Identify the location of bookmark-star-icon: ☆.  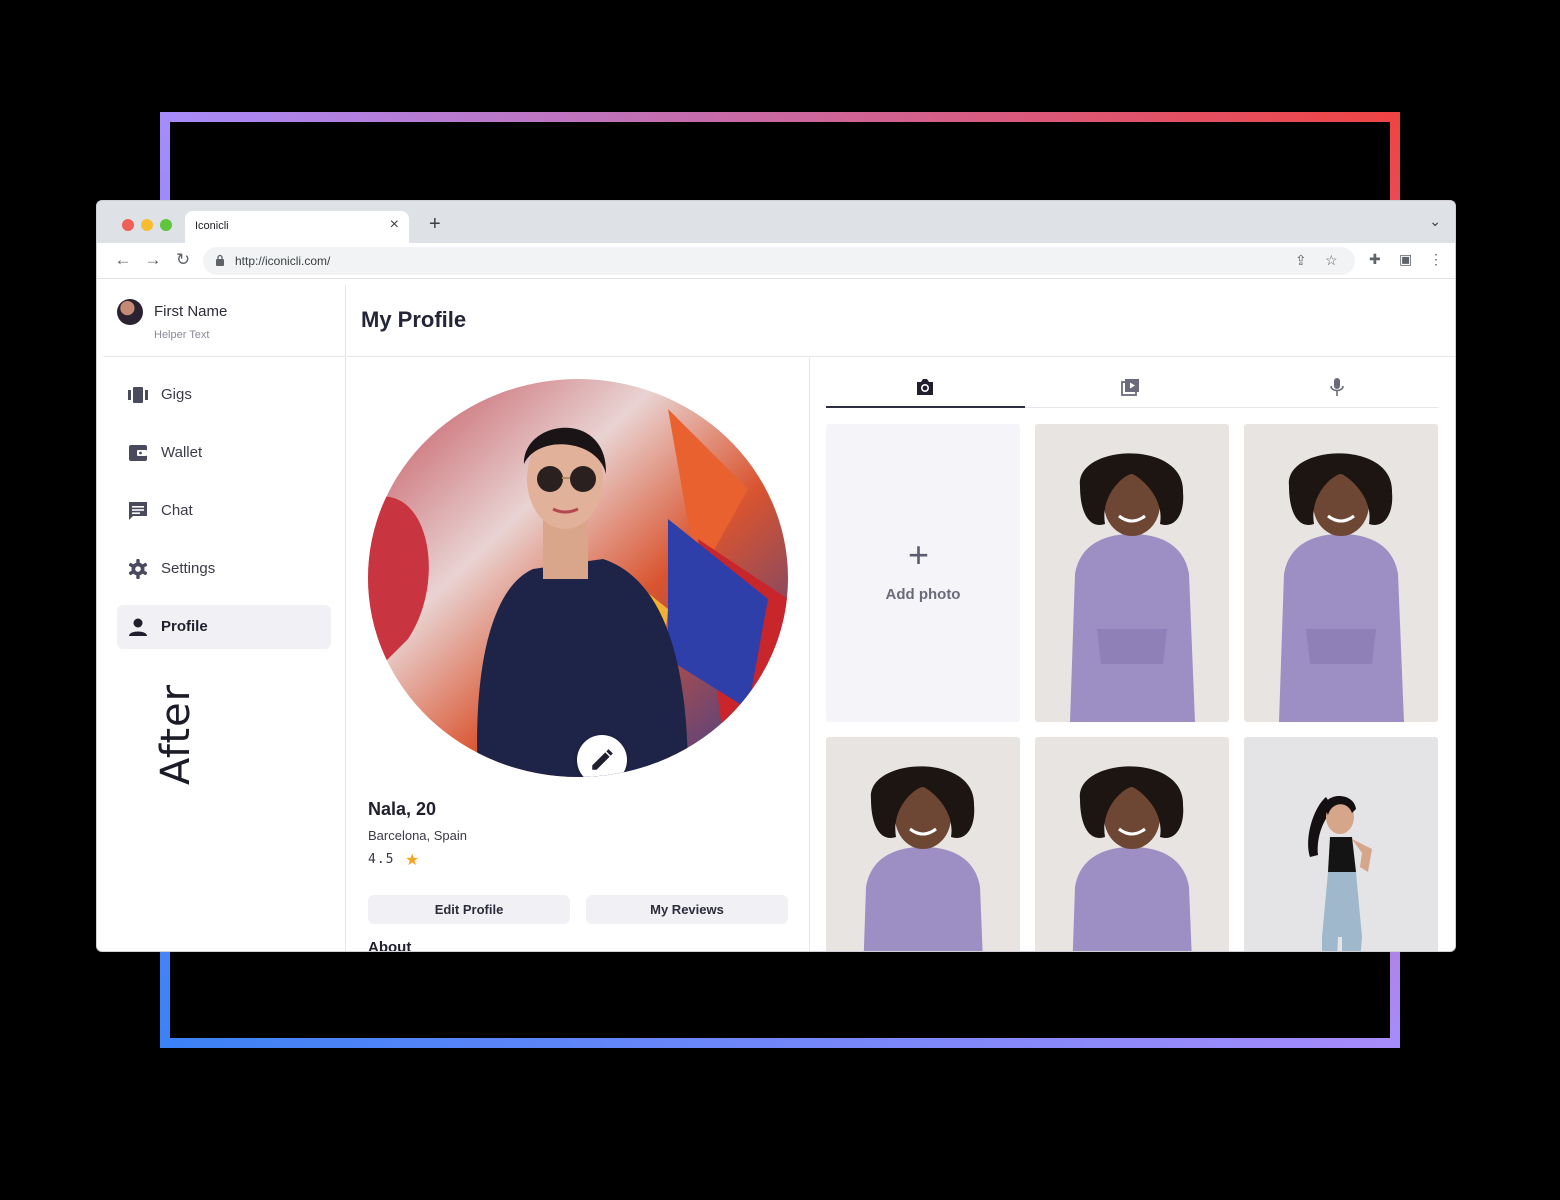
(1331, 260).